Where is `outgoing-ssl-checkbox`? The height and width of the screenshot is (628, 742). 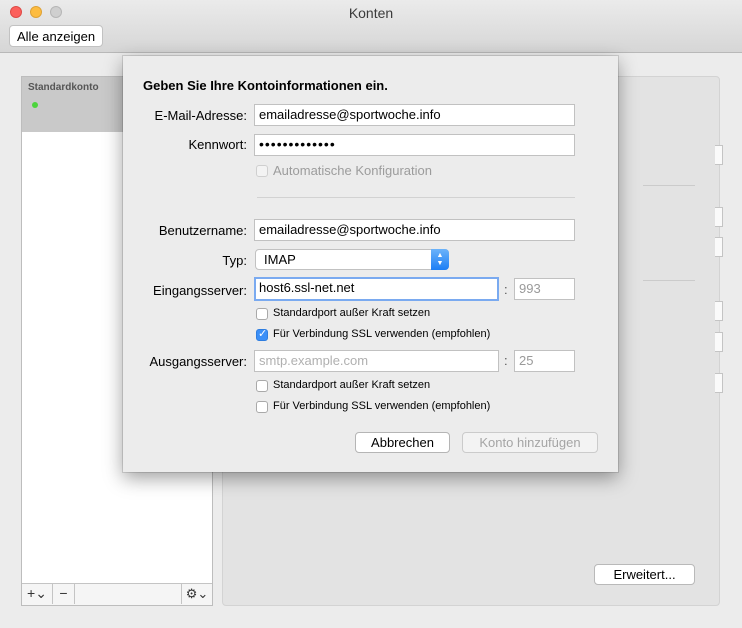 outgoing-ssl-checkbox is located at coordinates (262, 407).